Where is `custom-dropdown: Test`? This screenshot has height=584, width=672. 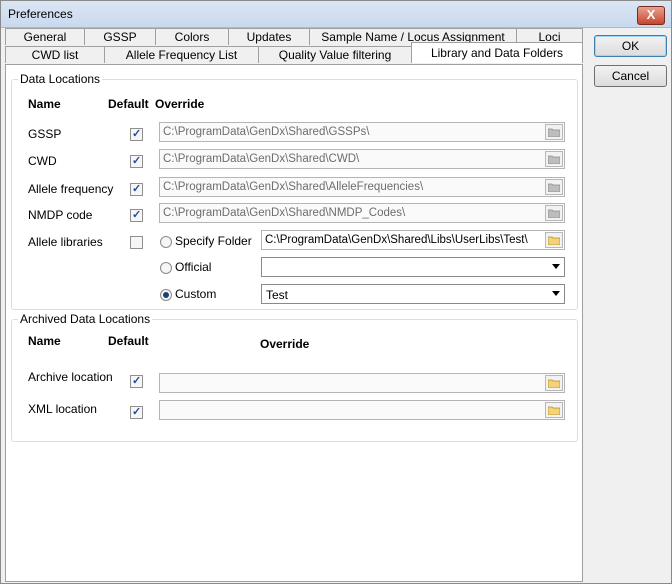 custom-dropdown: Test is located at coordinates (413, 294).